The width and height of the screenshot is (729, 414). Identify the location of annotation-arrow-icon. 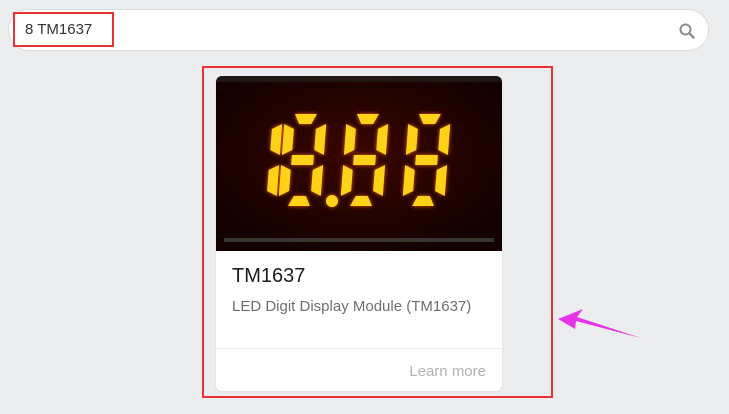
(599, 323).